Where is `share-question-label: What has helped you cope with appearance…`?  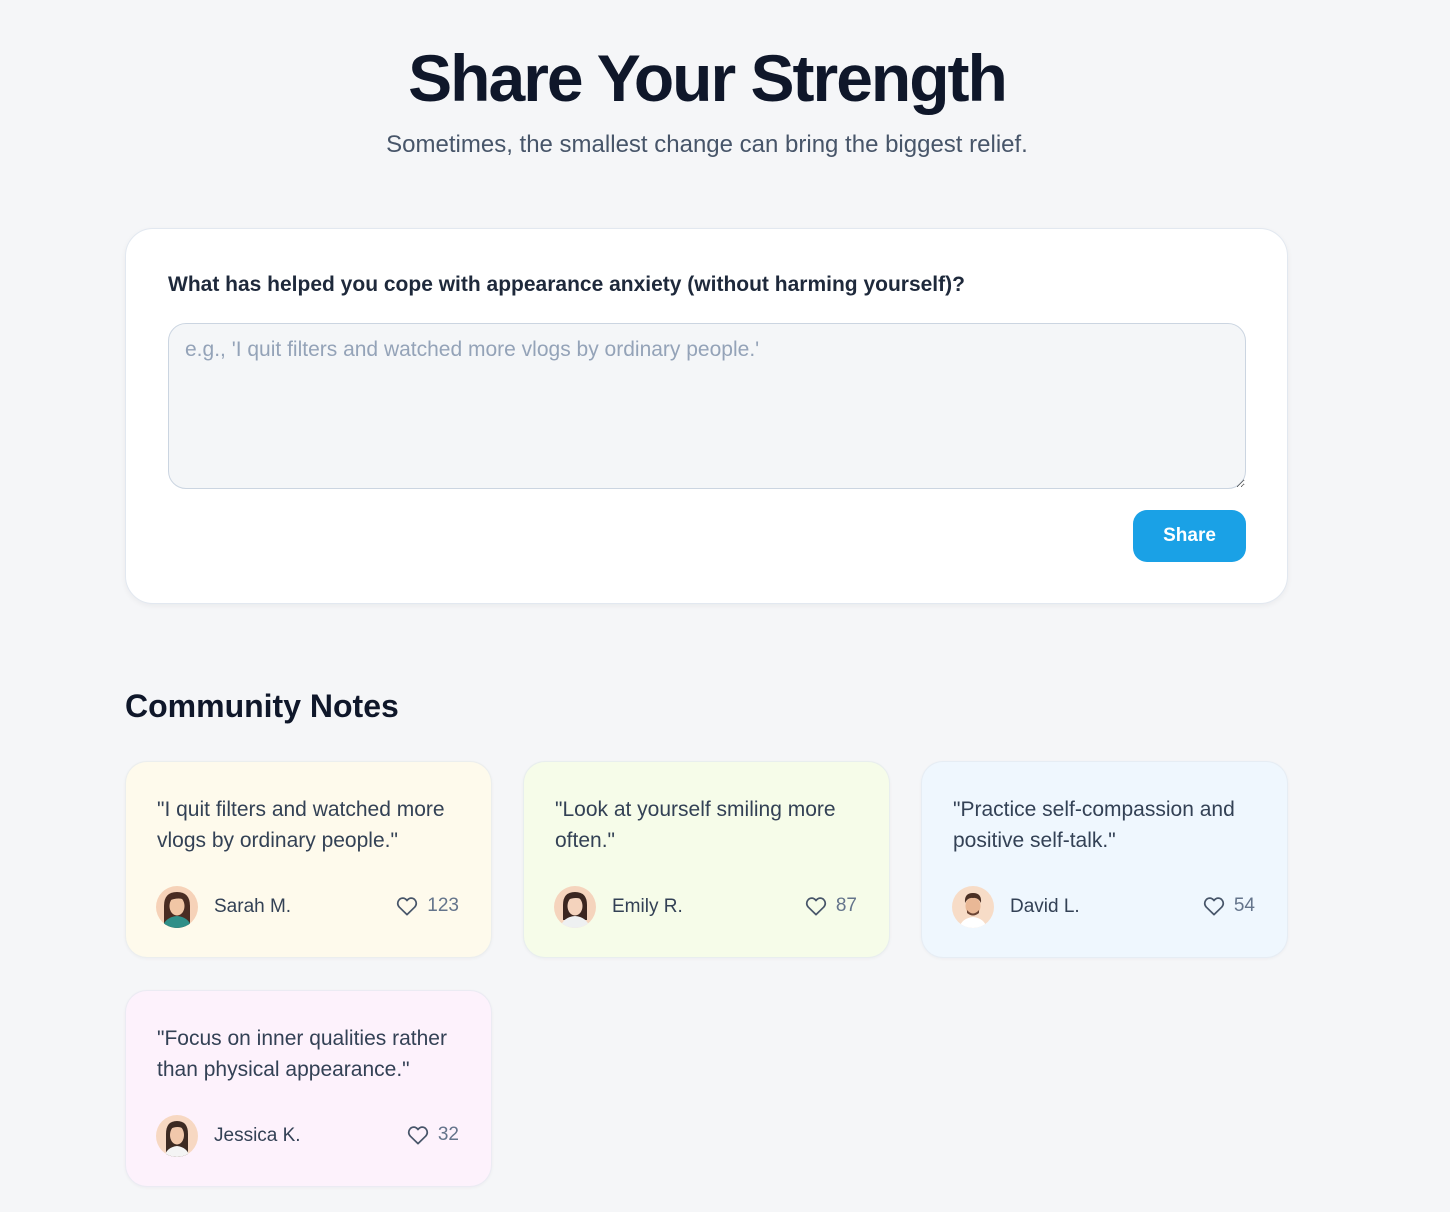
share-question-label: What has helped you cope with appearance… is located at coordinates (566, 284).